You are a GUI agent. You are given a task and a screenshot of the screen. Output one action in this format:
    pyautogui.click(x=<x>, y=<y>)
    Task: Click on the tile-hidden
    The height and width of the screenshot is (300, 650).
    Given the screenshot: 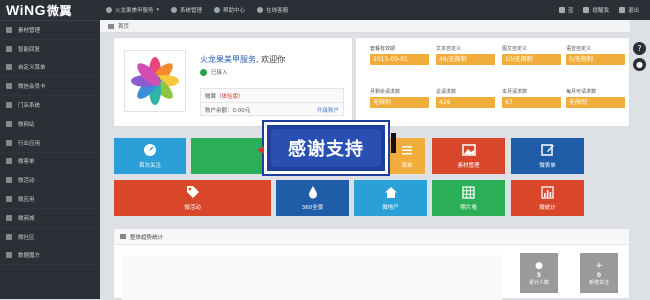 What is the action you would take?
    pyautogui.click(x=227, y=156)
    